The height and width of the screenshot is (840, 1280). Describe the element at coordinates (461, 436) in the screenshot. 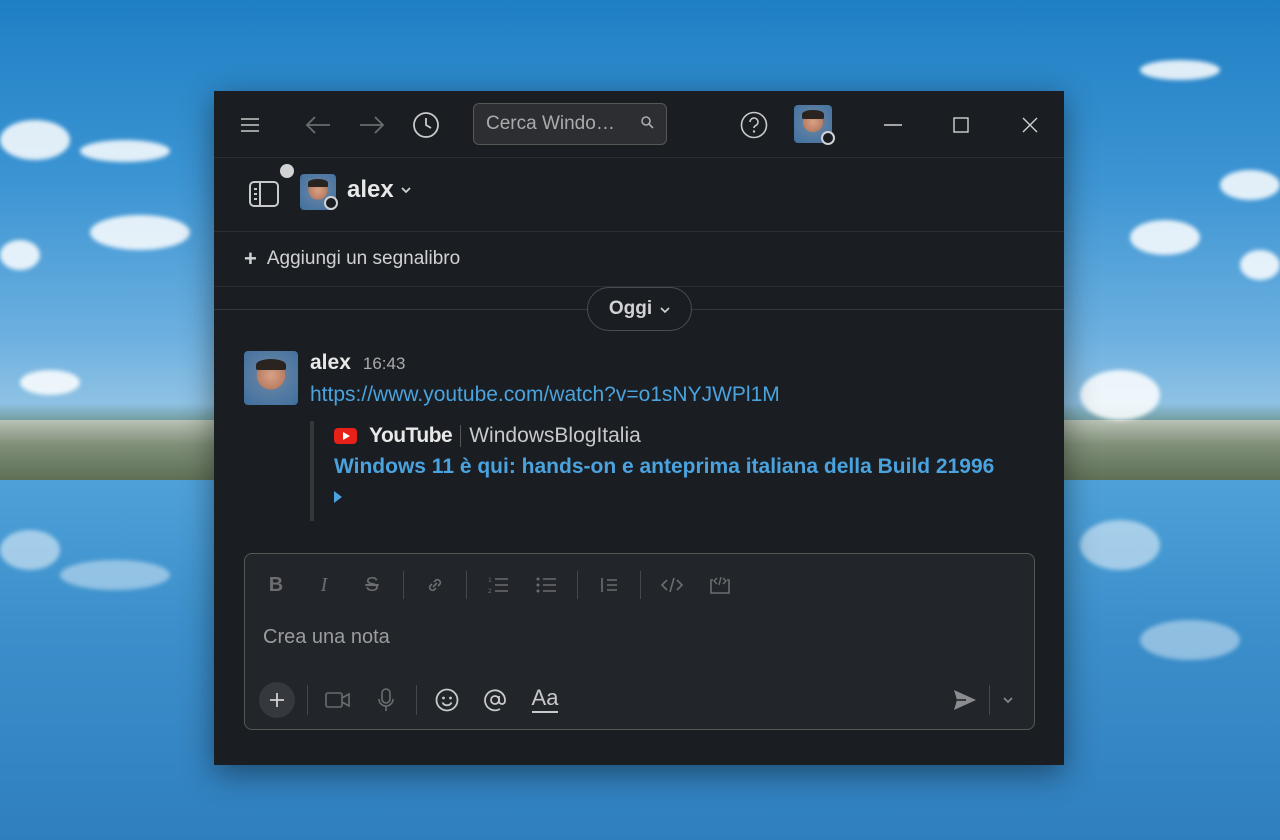

I see `attachment-separator` at that location.